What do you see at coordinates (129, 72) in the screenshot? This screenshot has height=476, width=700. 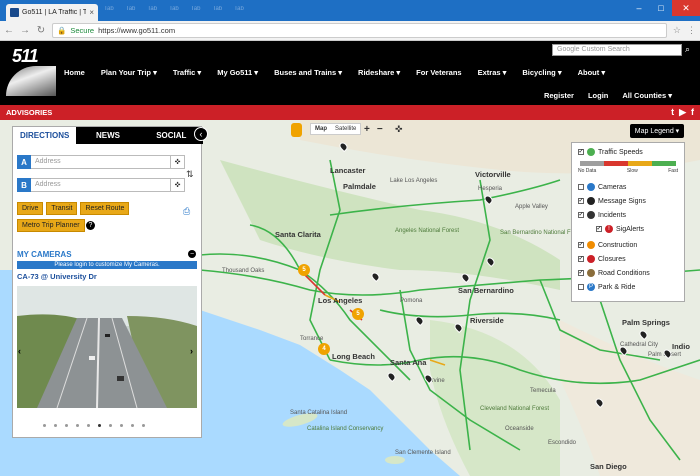 I see `nav-plan-your-trip: Plan Your Trip ▾` at bounding box center [129, 72].